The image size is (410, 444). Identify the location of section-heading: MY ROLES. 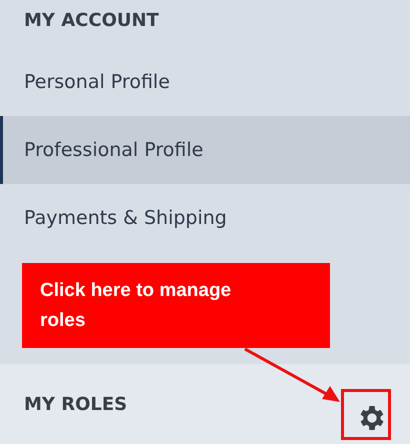
(76, 404).